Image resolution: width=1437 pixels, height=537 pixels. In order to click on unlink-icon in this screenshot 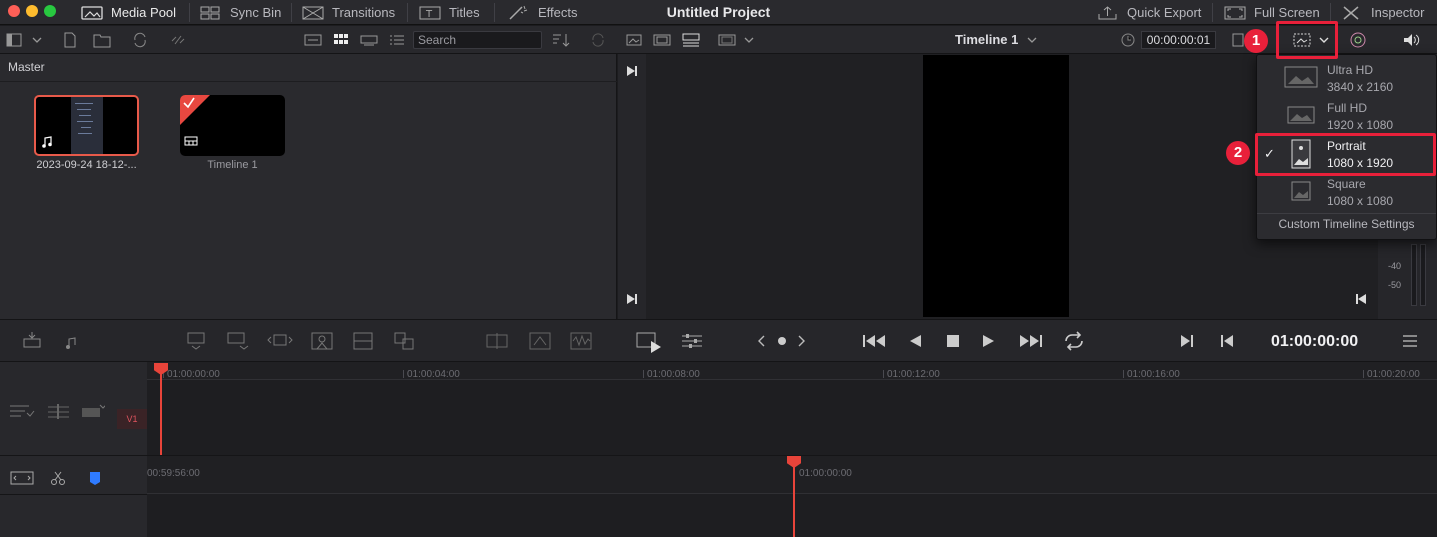, I will do `click(178, 40)`.